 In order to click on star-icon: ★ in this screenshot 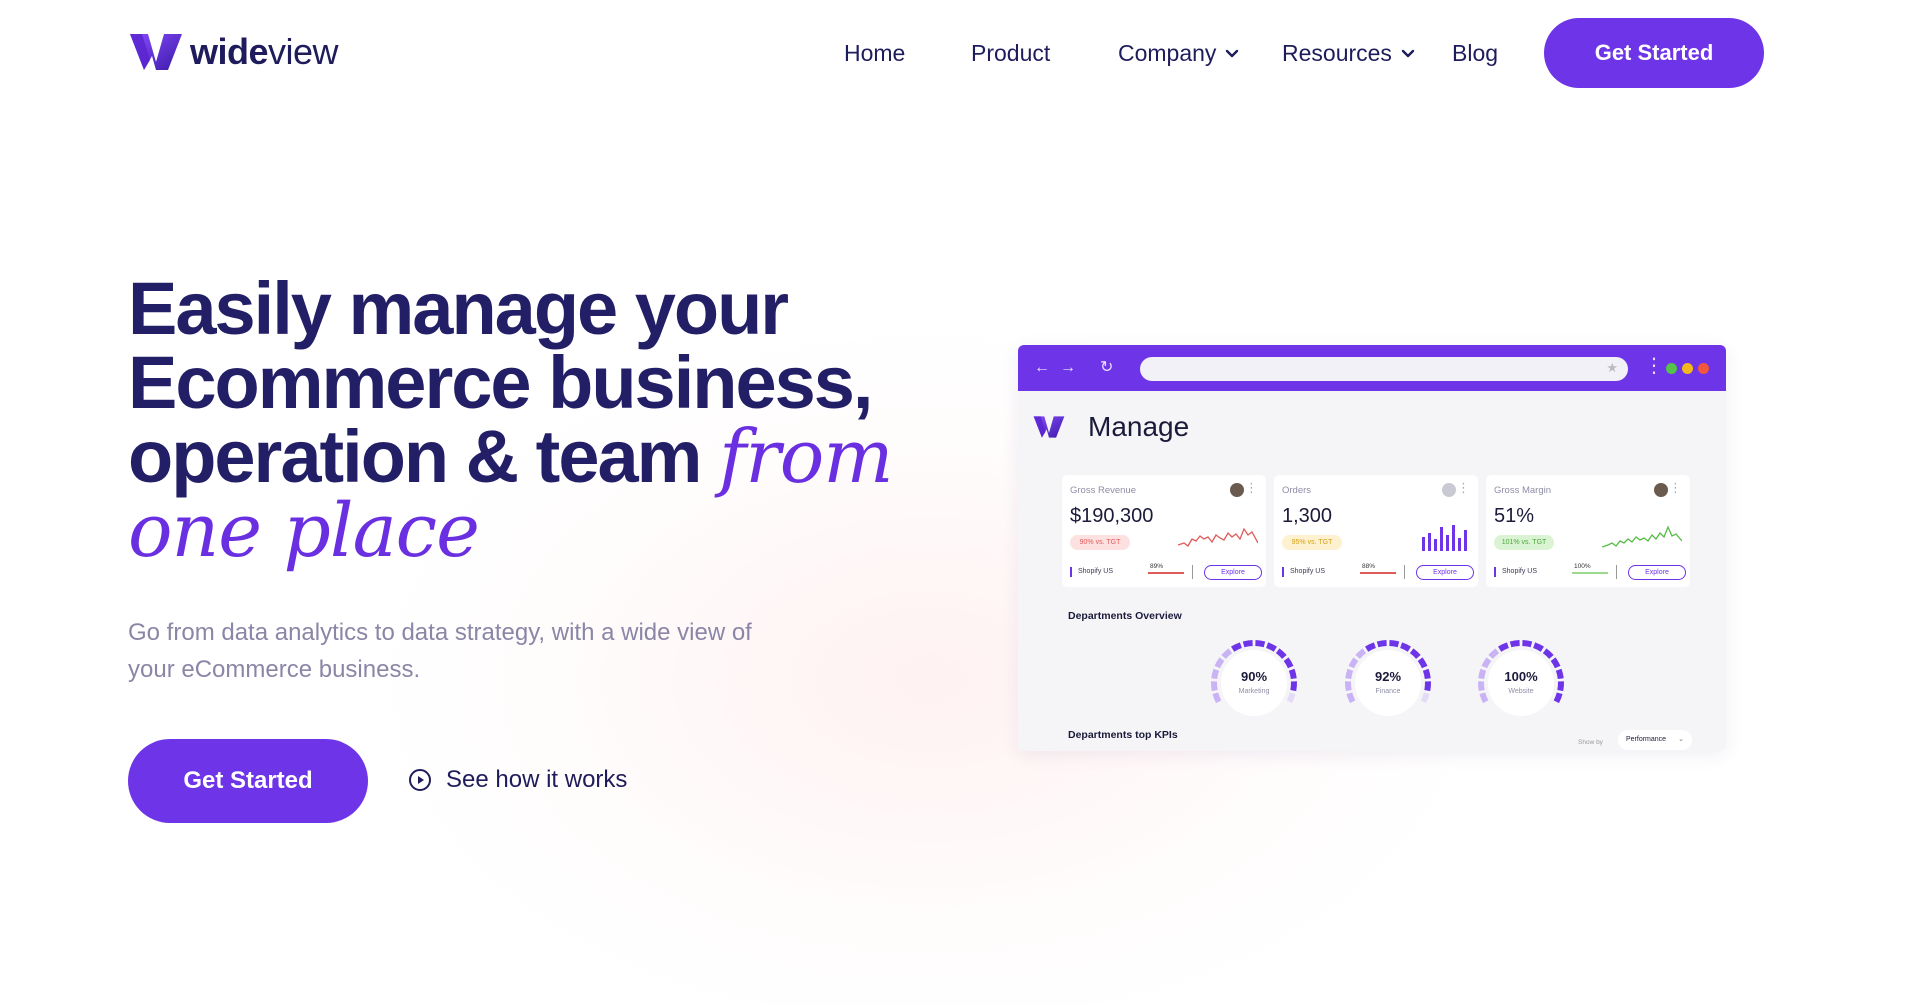, I will do `click(1612, 367)`.